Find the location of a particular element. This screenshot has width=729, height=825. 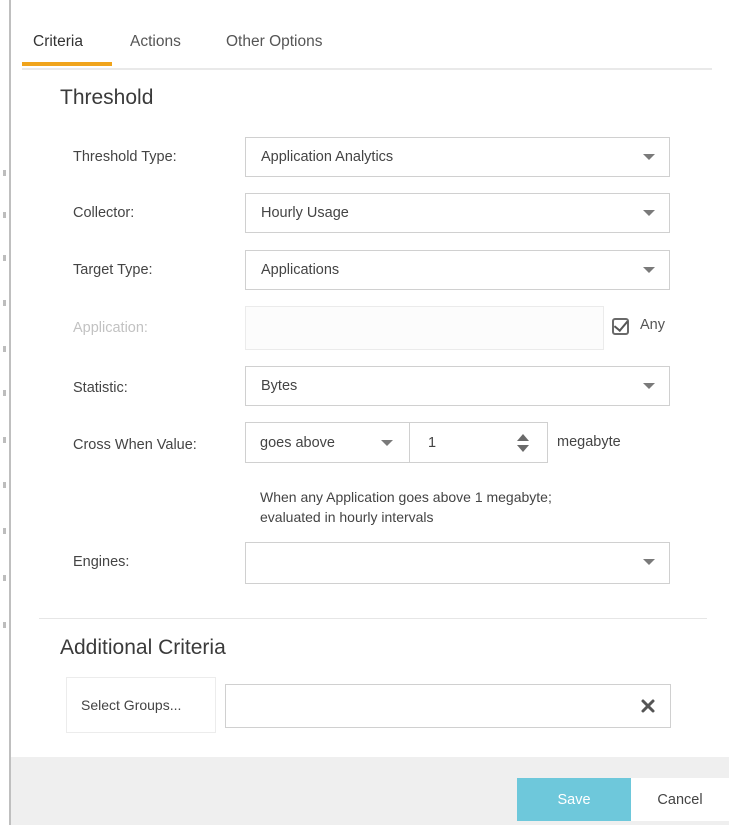

threshold-type-value: Application Analytics is located at coordinates (327, 157).